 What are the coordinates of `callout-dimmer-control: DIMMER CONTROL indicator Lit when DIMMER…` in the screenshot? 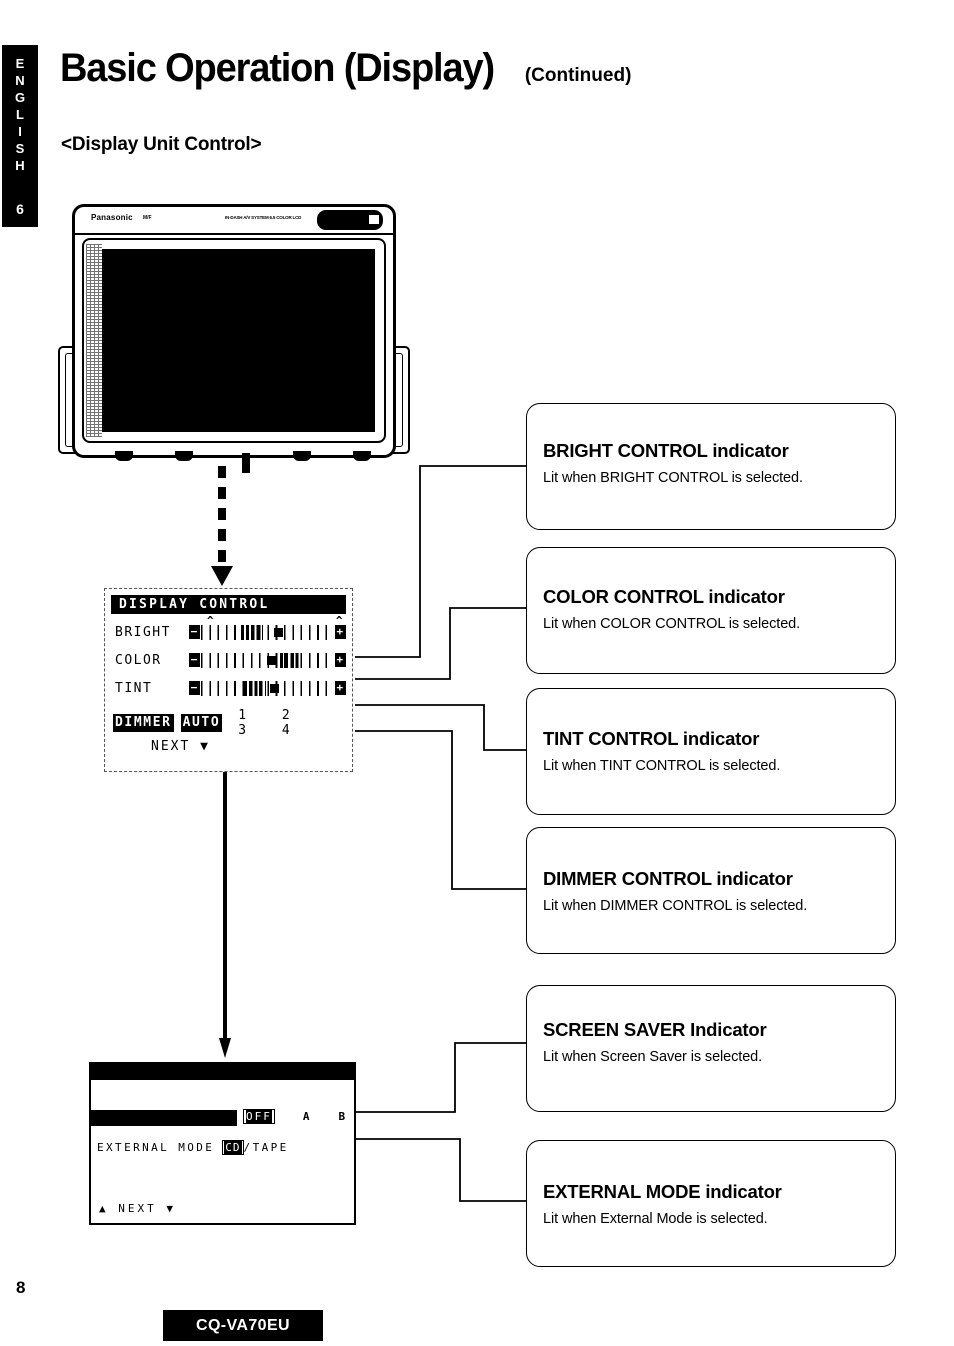 It's located at (711, 890).